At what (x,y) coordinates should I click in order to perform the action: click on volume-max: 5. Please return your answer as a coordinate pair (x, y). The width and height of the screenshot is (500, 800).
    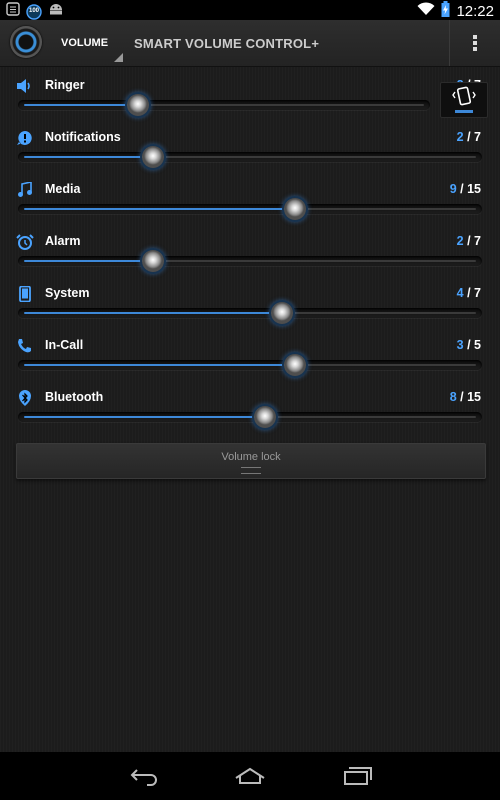
    Looking at the image, I should click on (477, 345).